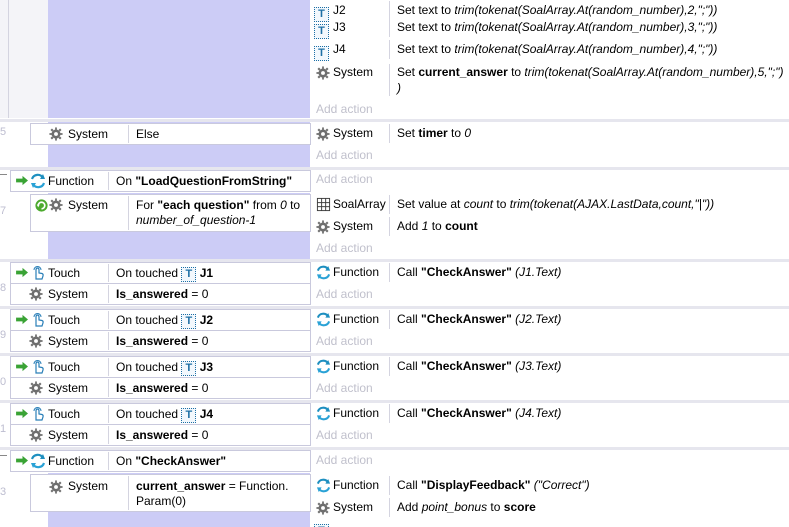  What do you see at coordinates (152, 388) in the screenshot?
I see `variable-name: Is_answered` at bounding box center [152, 388].